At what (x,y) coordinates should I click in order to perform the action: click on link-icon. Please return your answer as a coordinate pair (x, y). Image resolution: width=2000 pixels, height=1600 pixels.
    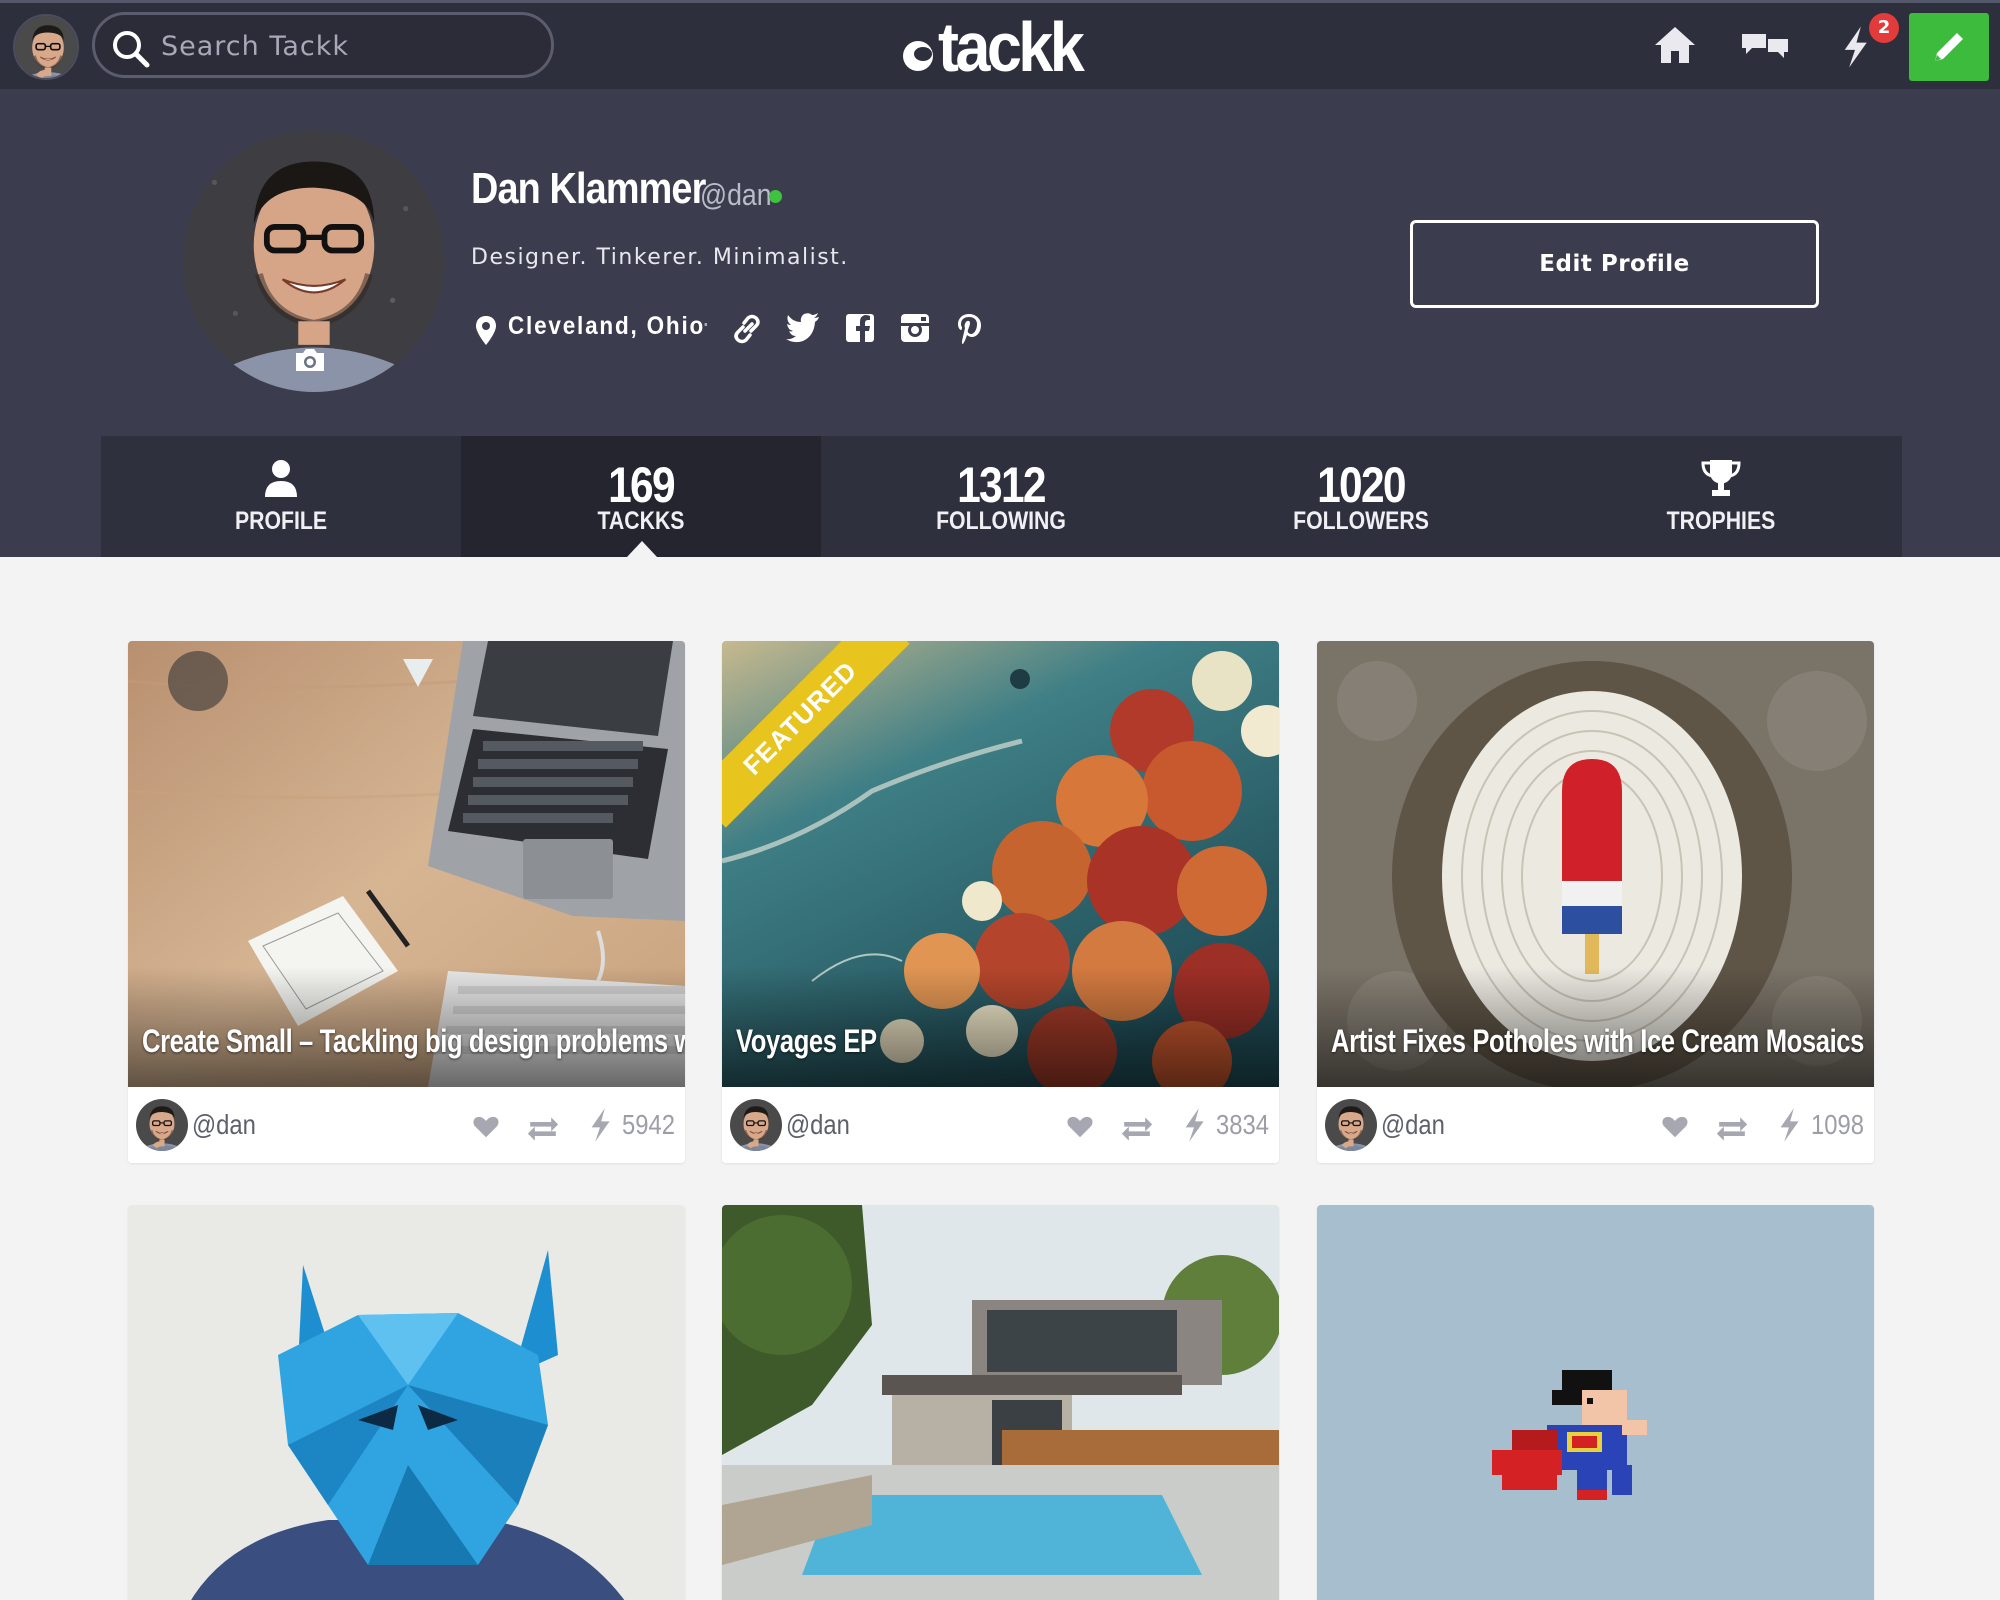
    Looking at the image, I should click on (747, 329).